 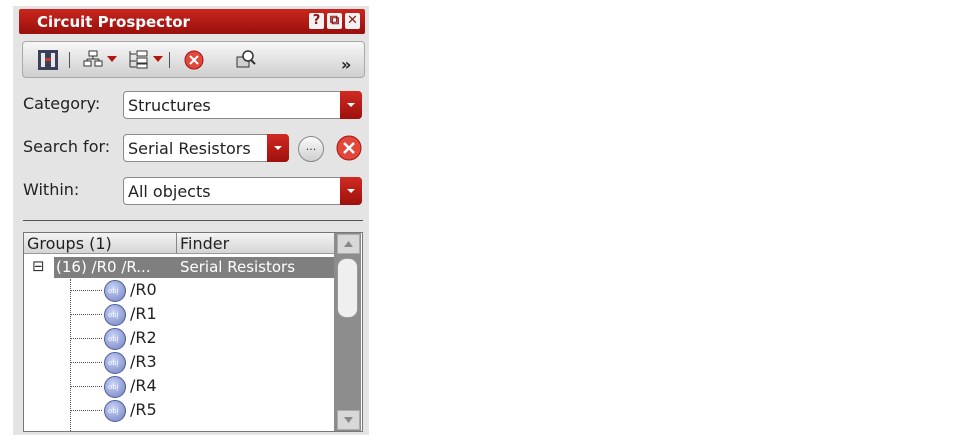 I want to click on item-name: /R5, so click(x=143, y=409).